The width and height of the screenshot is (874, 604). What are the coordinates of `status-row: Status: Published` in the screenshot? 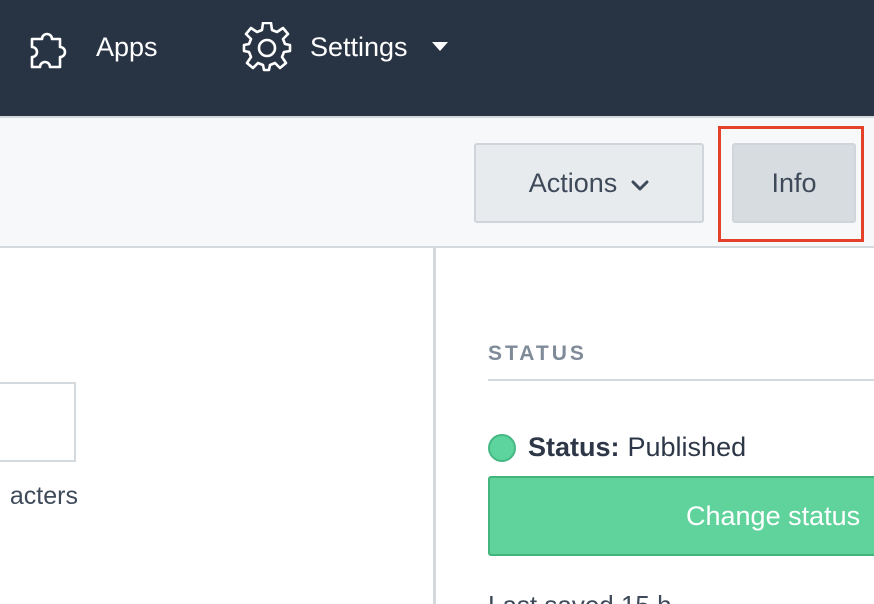 It's located at (617, 447).